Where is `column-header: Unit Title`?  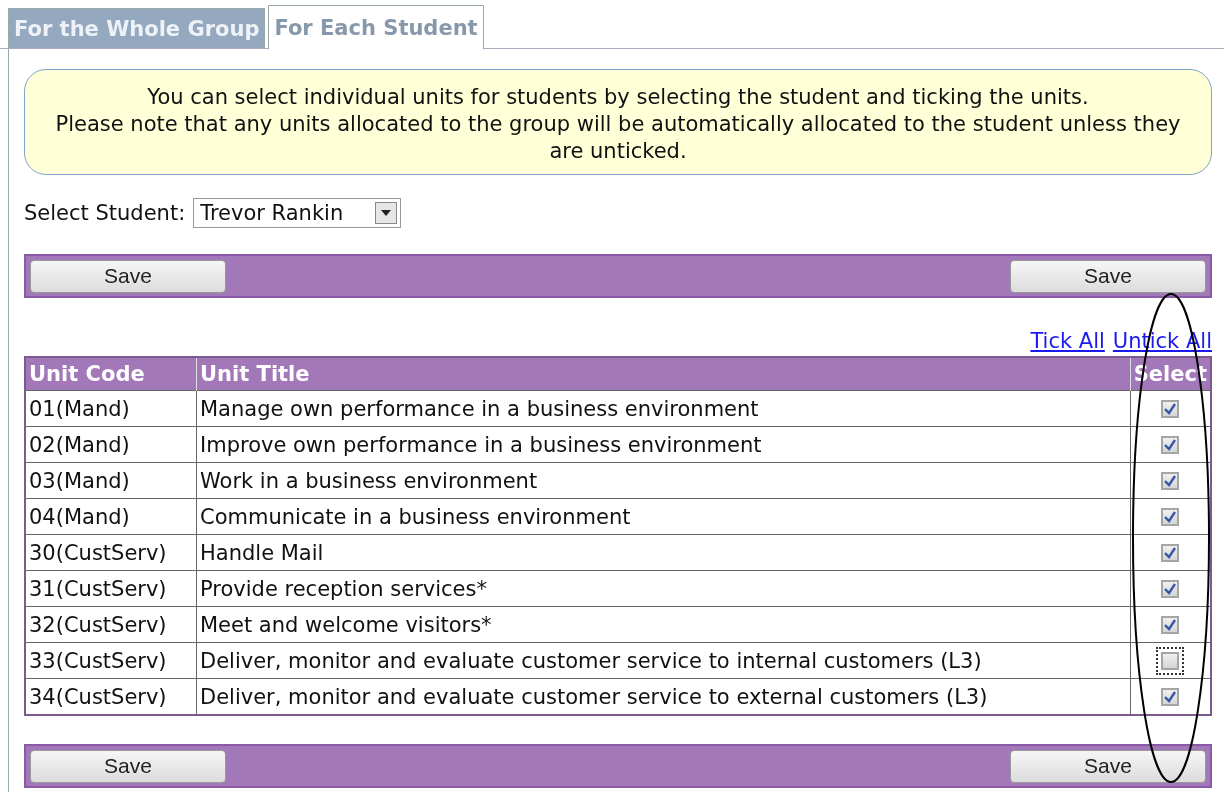
column-header: Unit Title is located at coordinates (663, 374).